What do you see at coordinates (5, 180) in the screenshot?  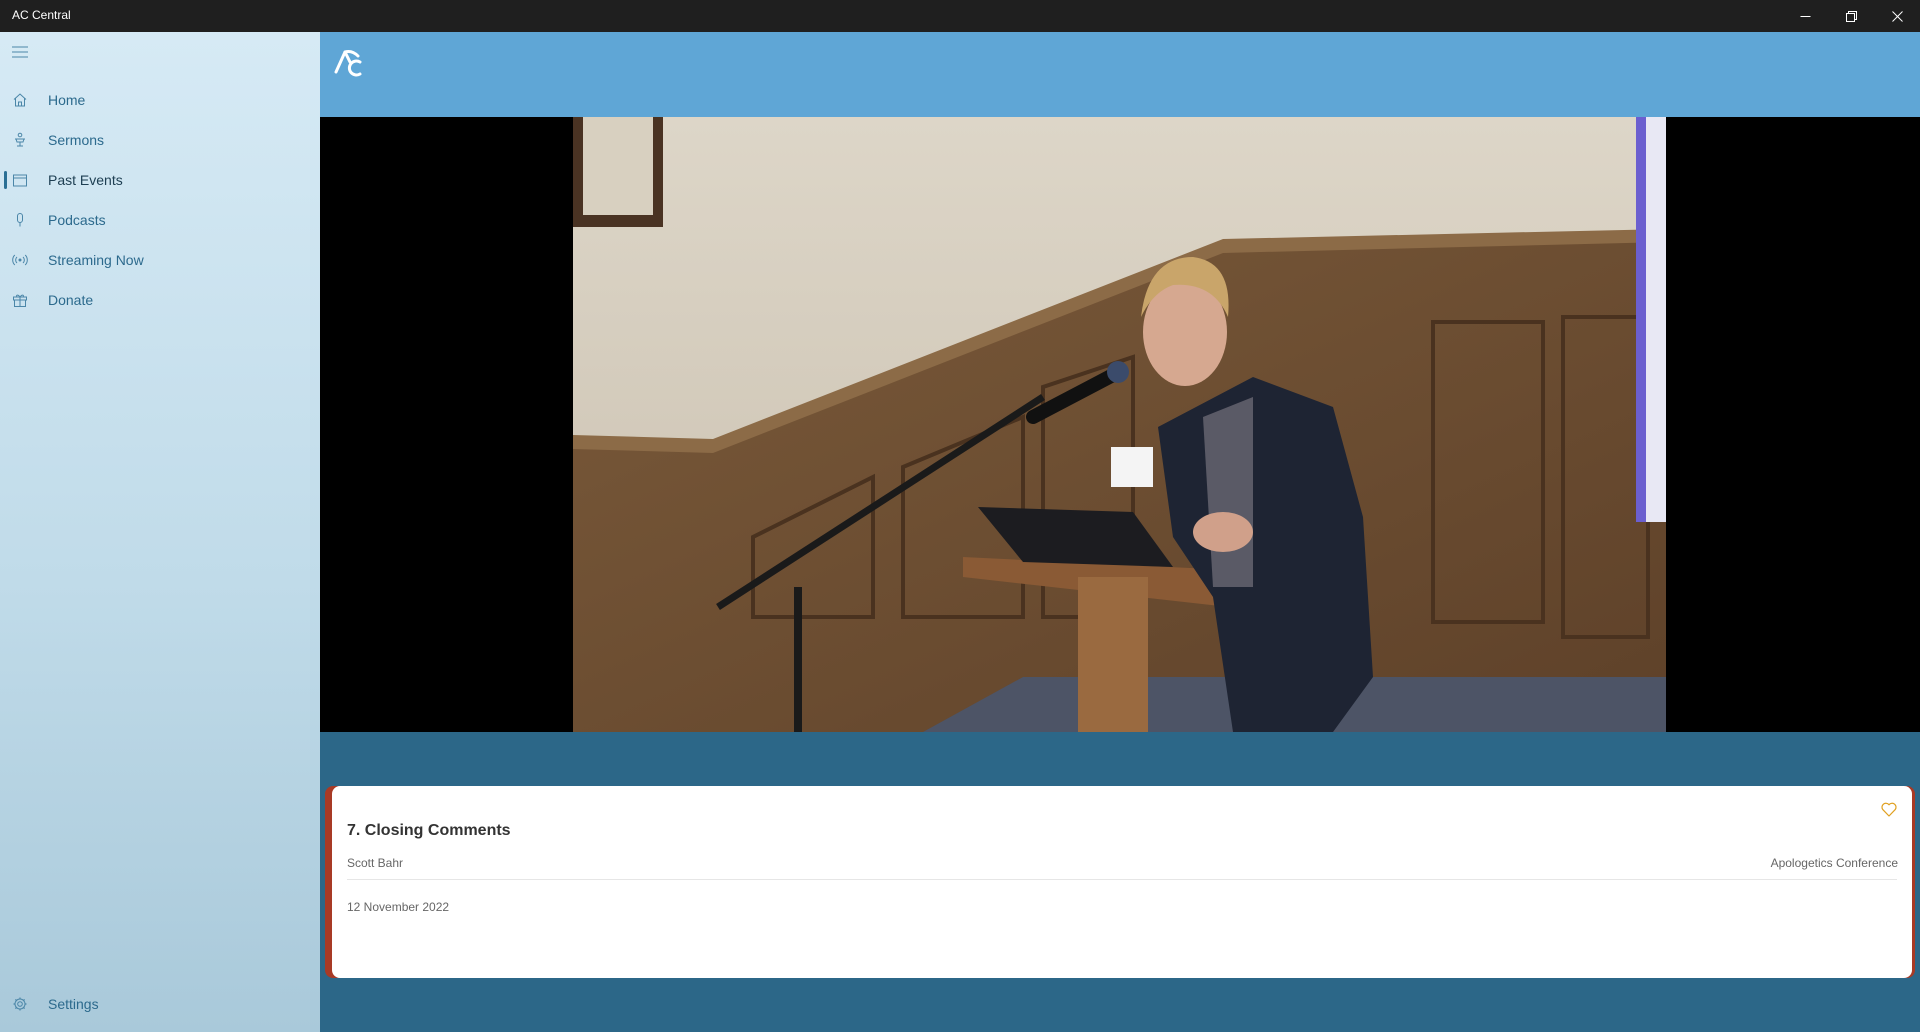 I see `selection-indicator` at bounding box center [5, 180].